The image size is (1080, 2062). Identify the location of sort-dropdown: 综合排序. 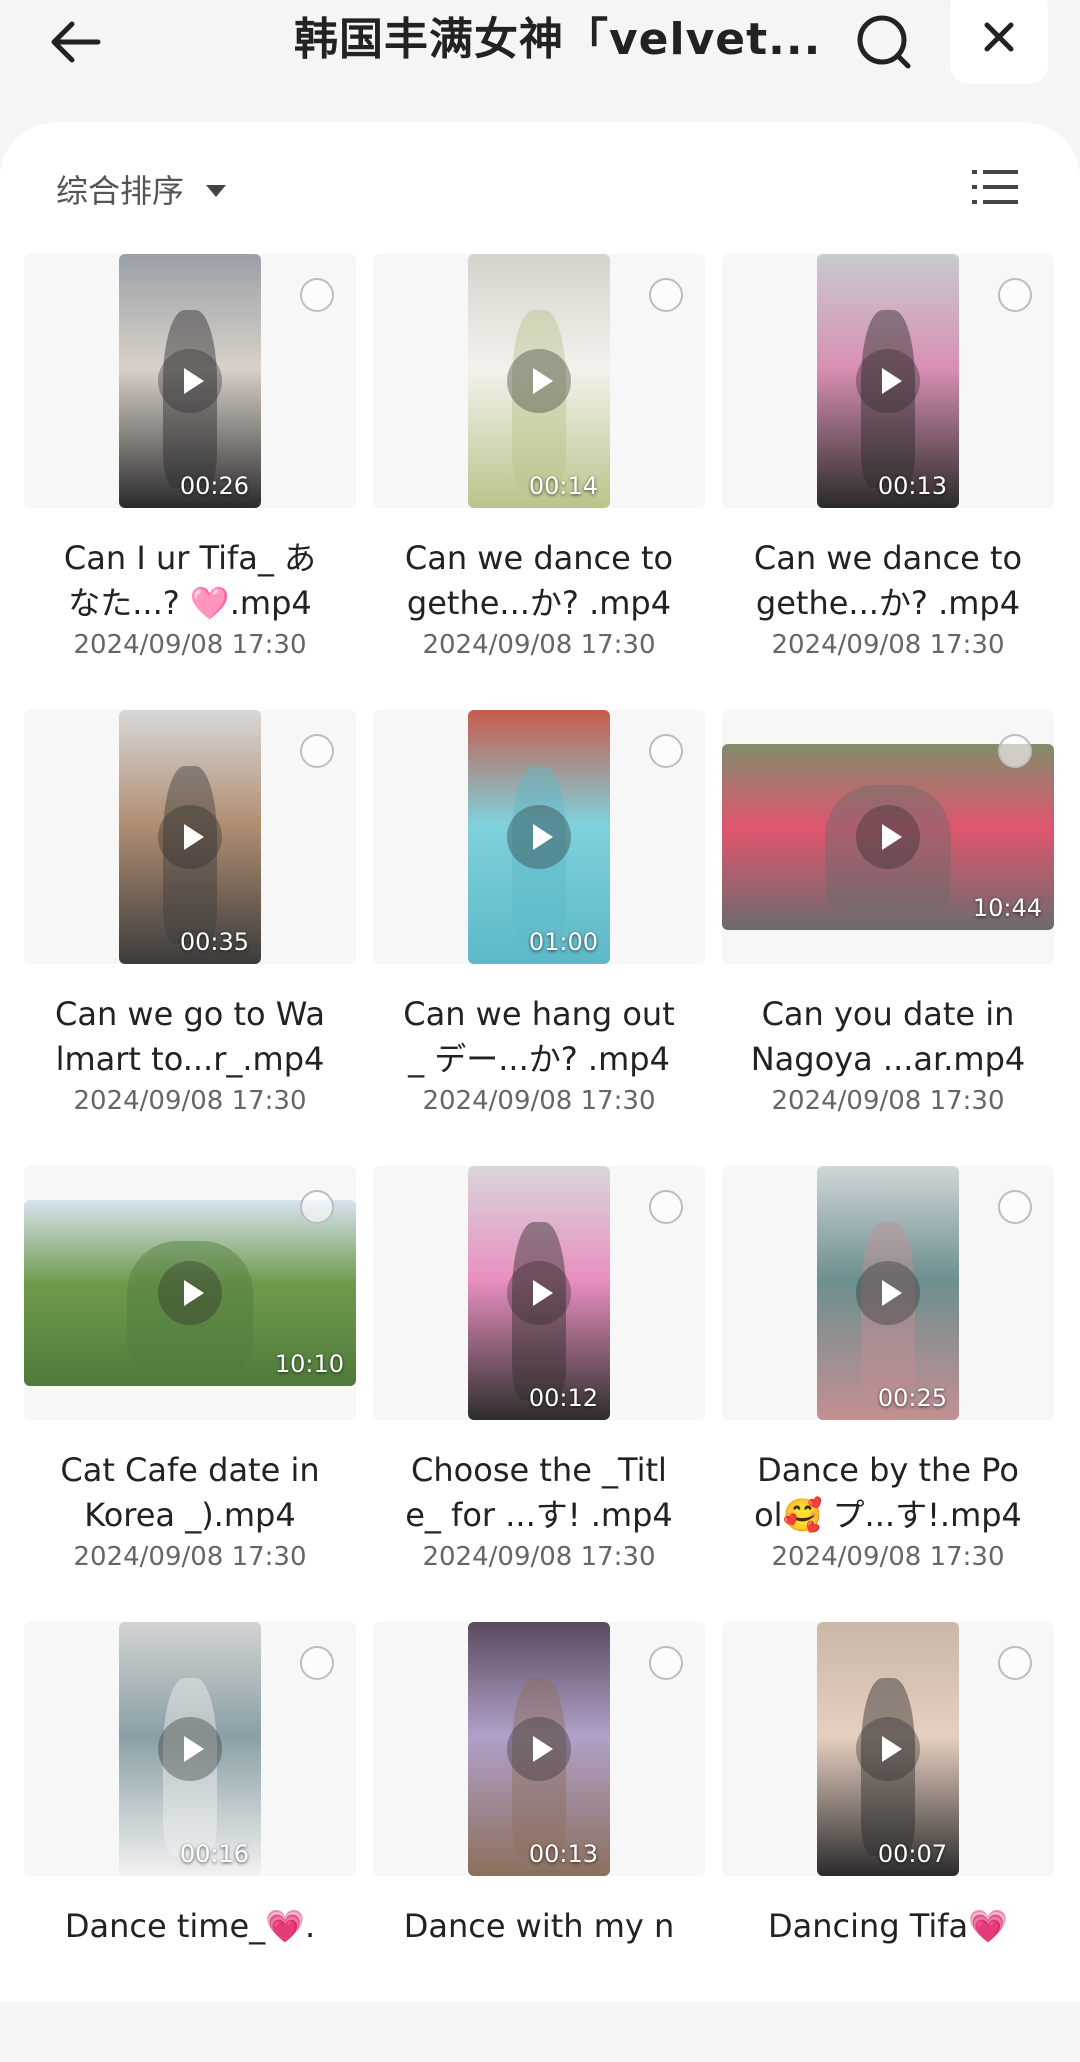
(141, 191).